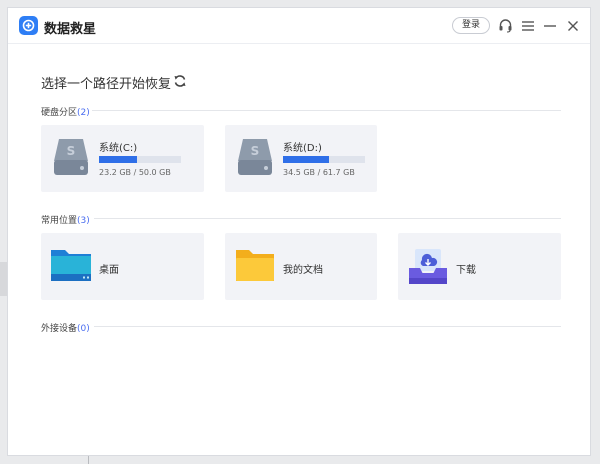  I want to click on drive-card-d: S 系统(D:) 34.5 GB / 61.7 GB, so click(301, 158).